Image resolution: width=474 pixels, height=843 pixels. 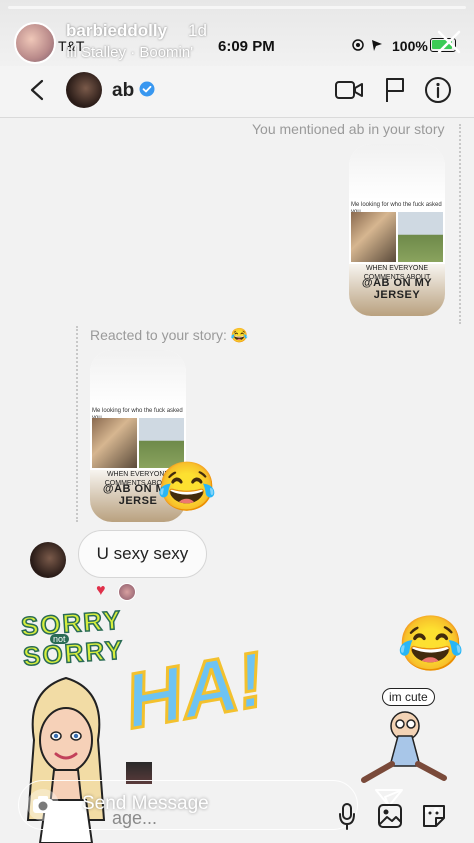 I want to click on story-progress-bar, so click(x=237, y=7).